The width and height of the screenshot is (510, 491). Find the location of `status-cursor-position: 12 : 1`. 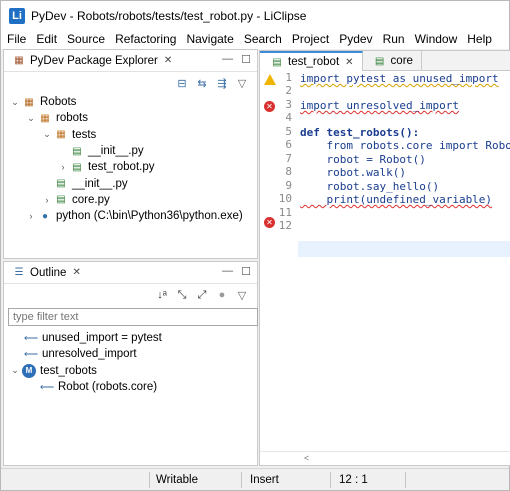

status-cursor-position: 12 : 1 is located at coordinates (368, 480).